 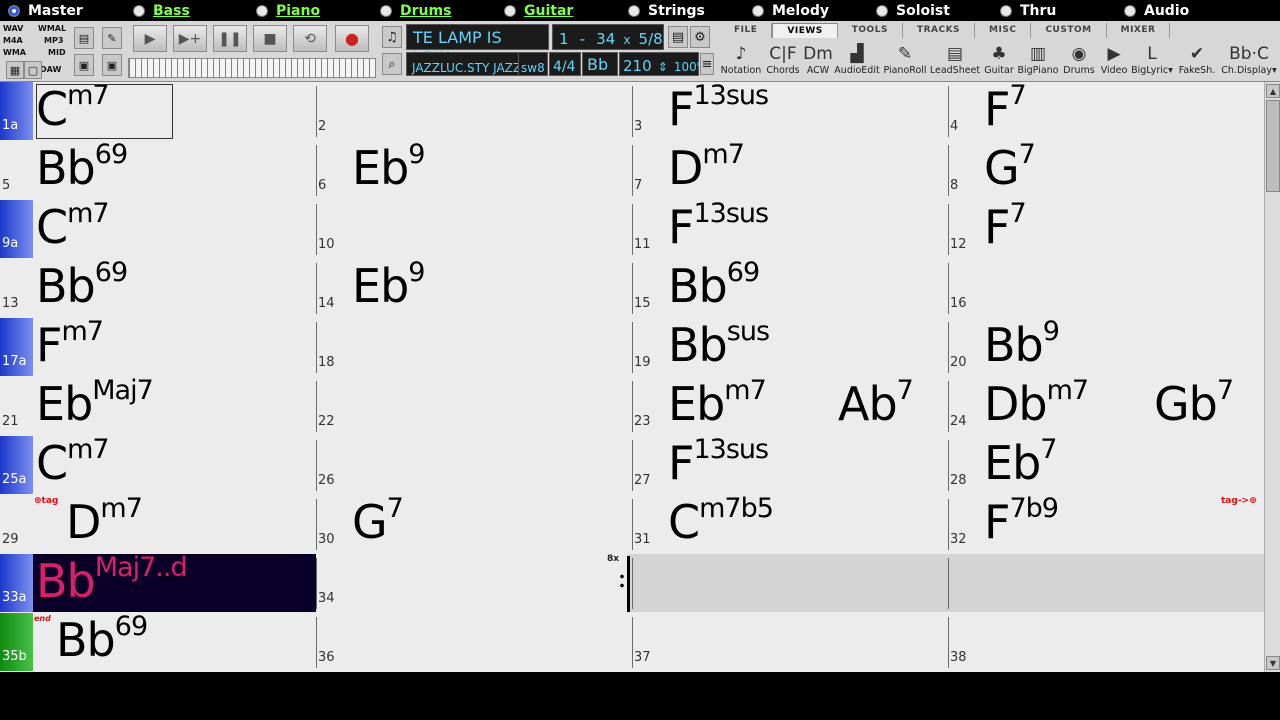 What do you see at coordinates (158, 110) in the screenshot?
I see `bar-cell: 1a Cm7` at bounding box center [158, 110].